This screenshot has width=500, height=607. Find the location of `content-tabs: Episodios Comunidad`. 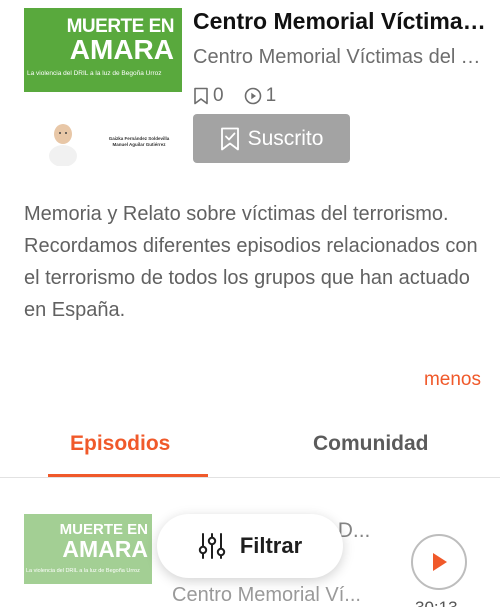

content-tabs: Episodios Comunidad is located at coordinates (250, 444).